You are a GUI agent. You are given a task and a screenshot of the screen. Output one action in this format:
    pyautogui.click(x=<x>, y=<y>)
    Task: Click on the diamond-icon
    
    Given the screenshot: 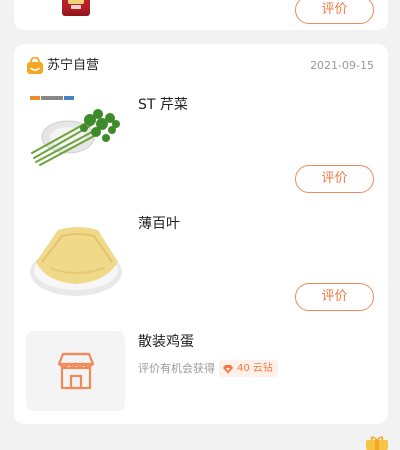 What is the action you would take?
    pyautogui.click(x=228, y=368)
    